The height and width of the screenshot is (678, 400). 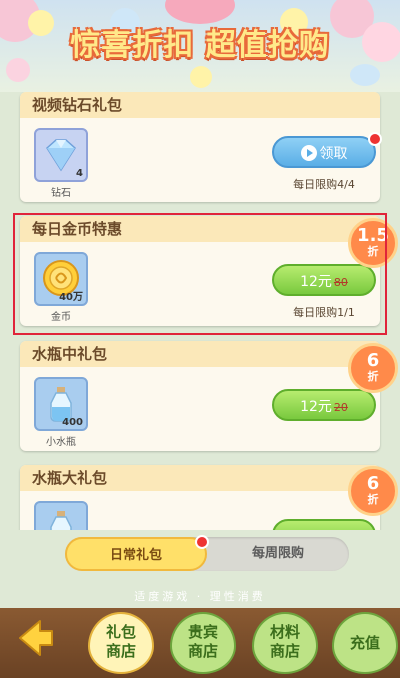 I want to click on nav-label: 礼包, so click(x=120, y=632).